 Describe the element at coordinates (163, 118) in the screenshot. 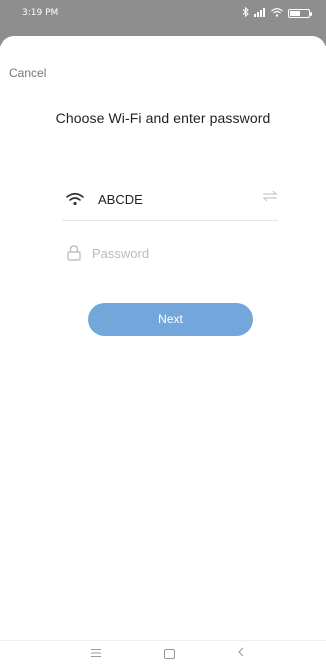

I see `page-title: Choose Wi-Fi and enter password` at that location.